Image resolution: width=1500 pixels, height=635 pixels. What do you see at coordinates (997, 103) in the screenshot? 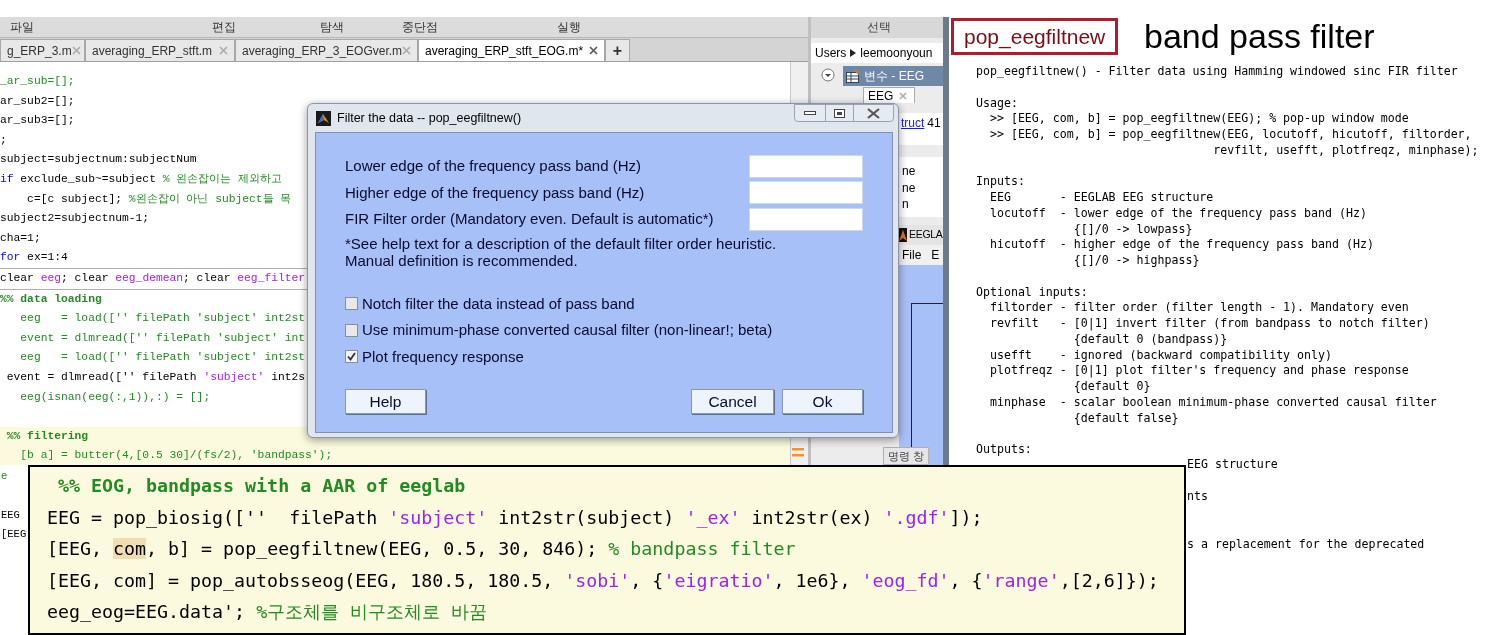
I see `help-heading: Usage:` at bounding box center [997, 103].